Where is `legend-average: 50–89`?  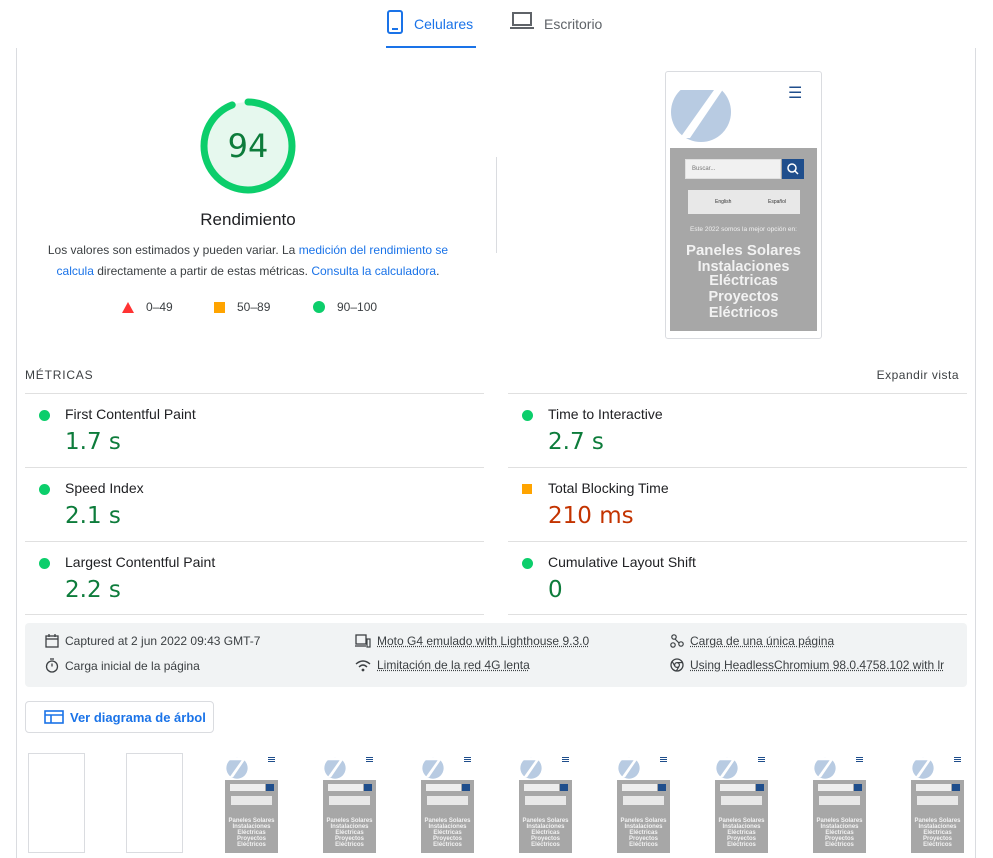
legend-average: 50–89 is located at coordinates (242, 307).